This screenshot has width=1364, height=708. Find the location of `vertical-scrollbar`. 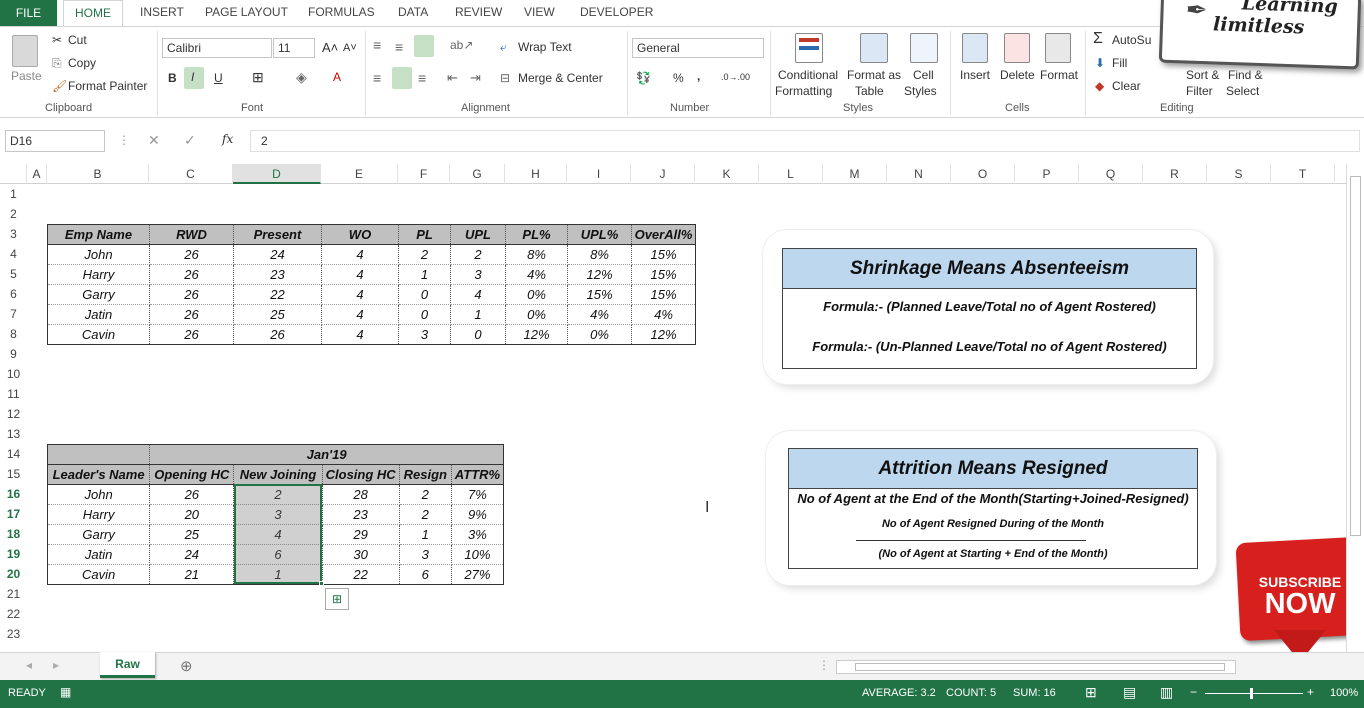

vertical-scrollbar is located at coordinates (1355, 408).